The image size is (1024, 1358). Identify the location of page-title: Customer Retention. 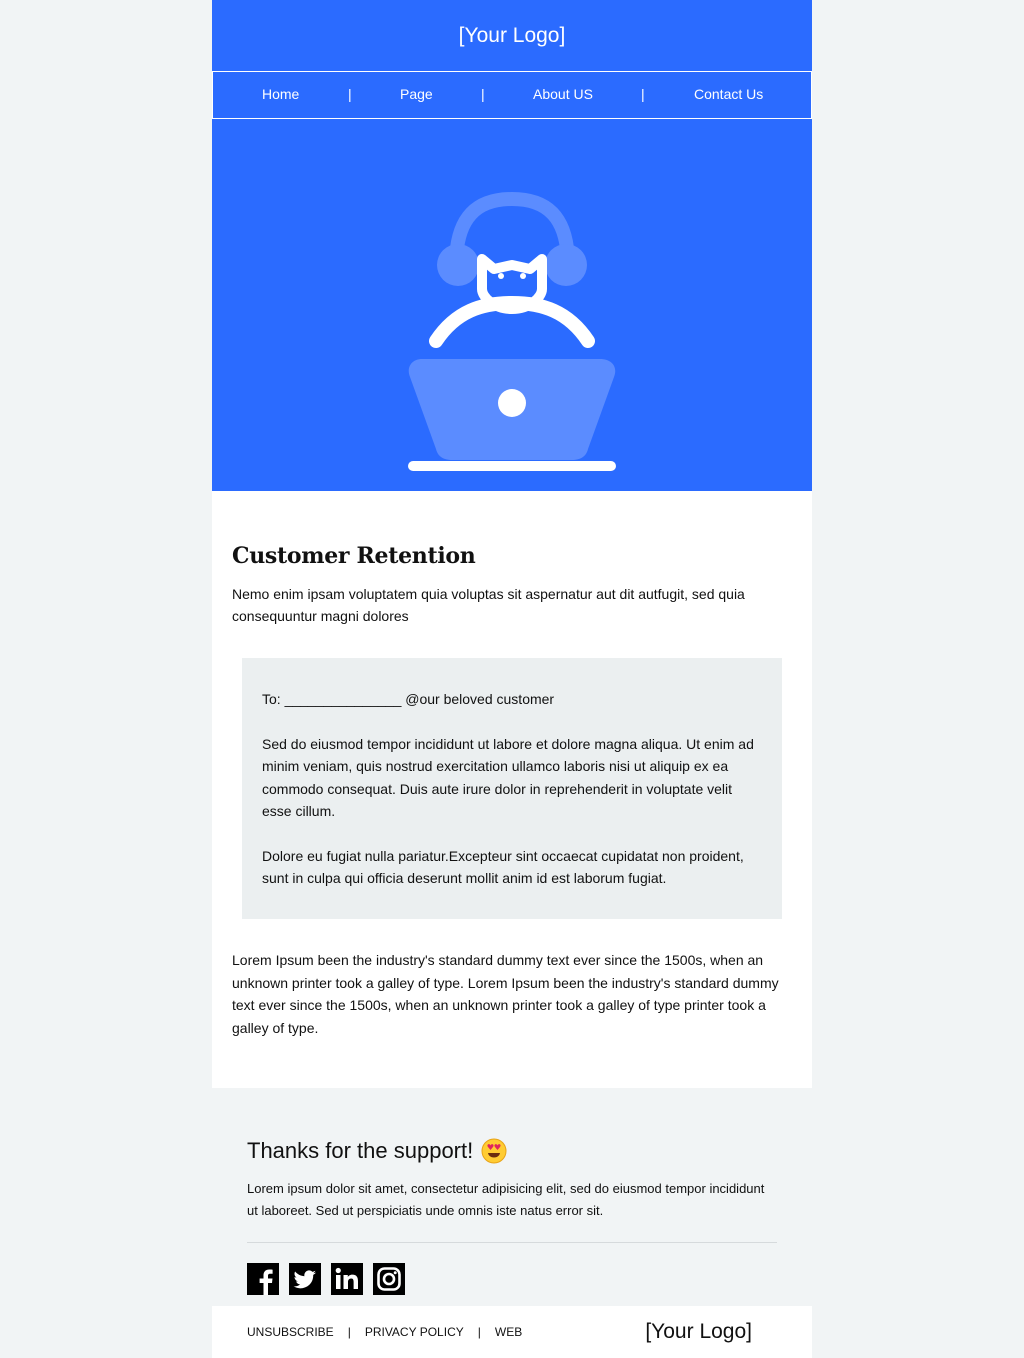
(354, 556).